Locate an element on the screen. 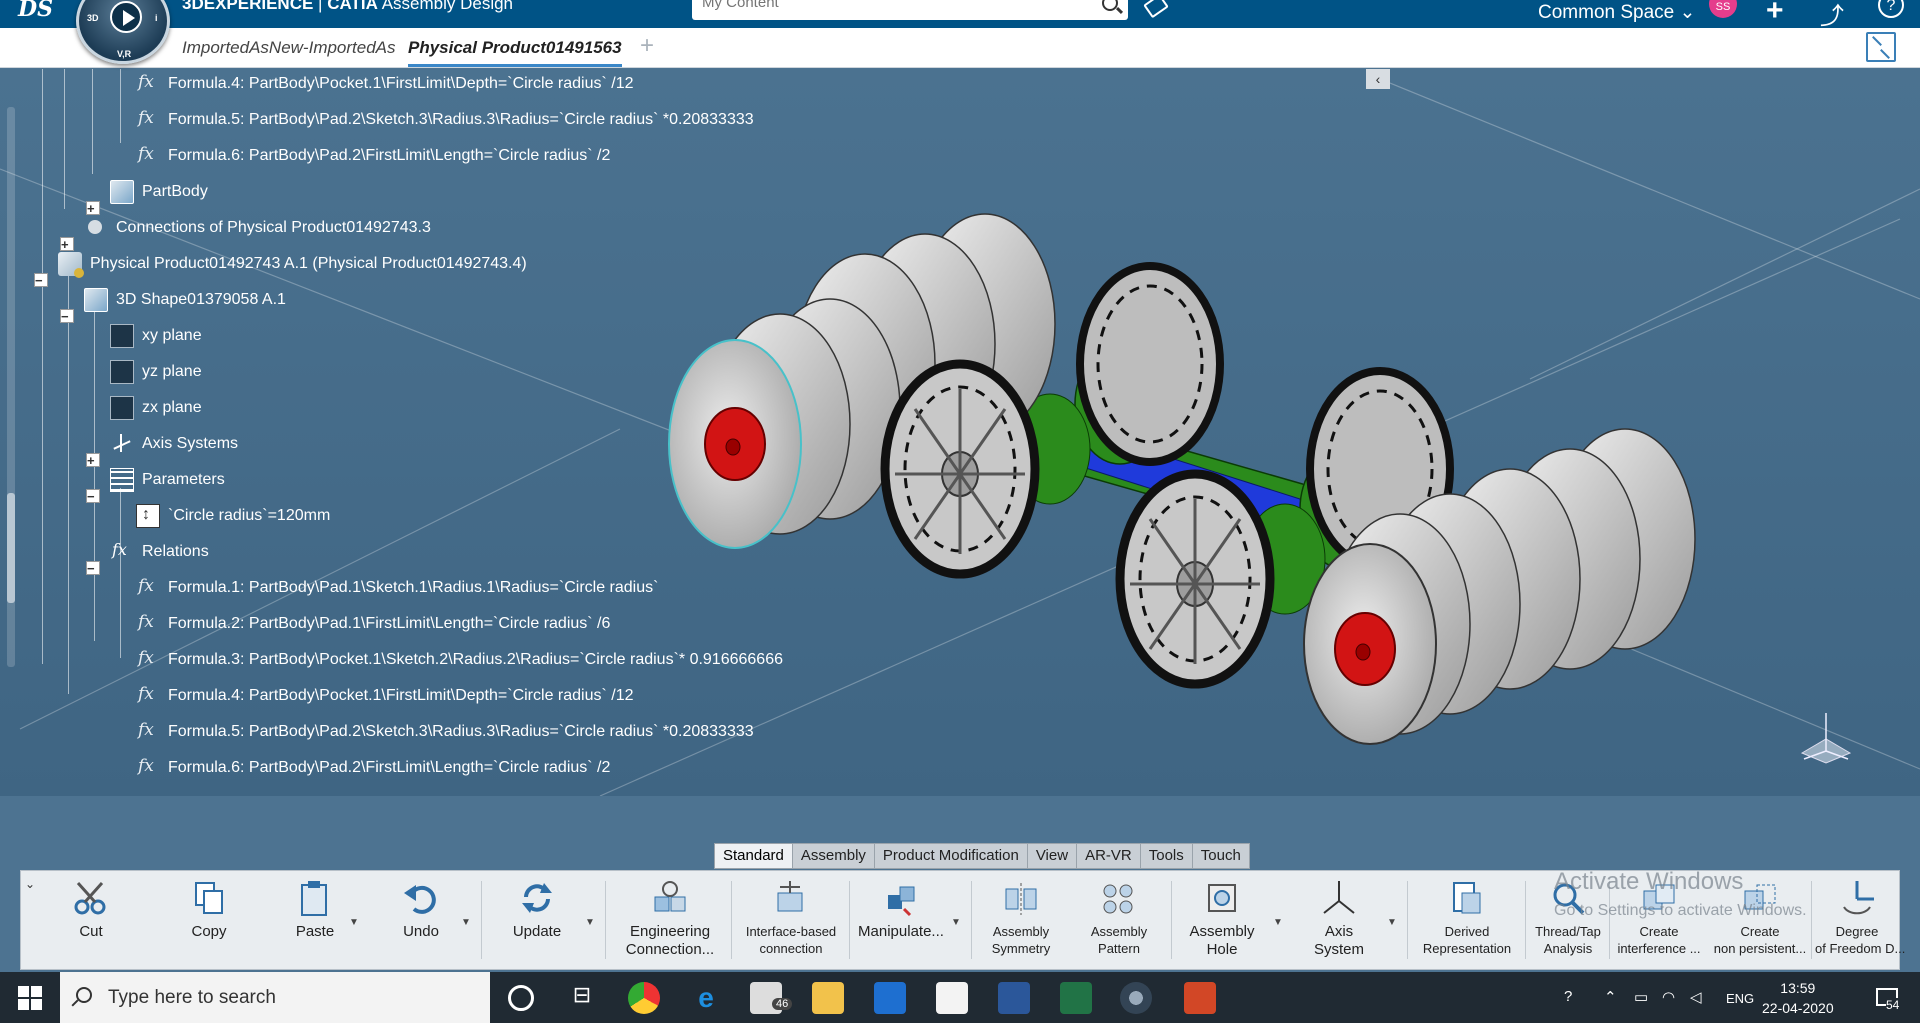 The width and height of the screenshot is (1920, 1023). ribbon-tab-view: View is located at coordinates (1052, 856).